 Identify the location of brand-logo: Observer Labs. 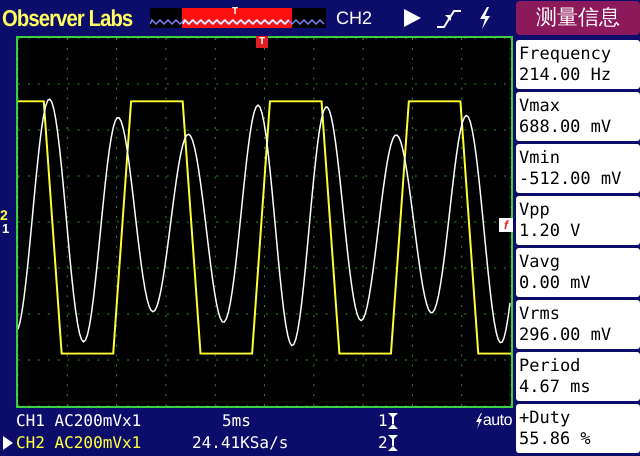
(66, 18).